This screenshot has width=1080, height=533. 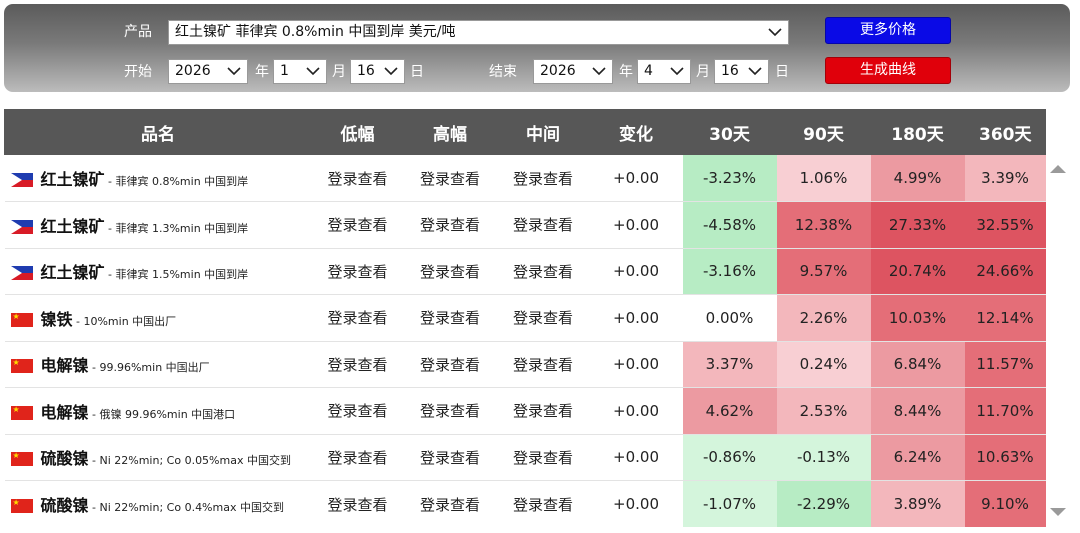 What do you see at coordinates (823, 317) in the screenshot?
I see `change-90d: 2.26%` at bounding box center [823, 317].